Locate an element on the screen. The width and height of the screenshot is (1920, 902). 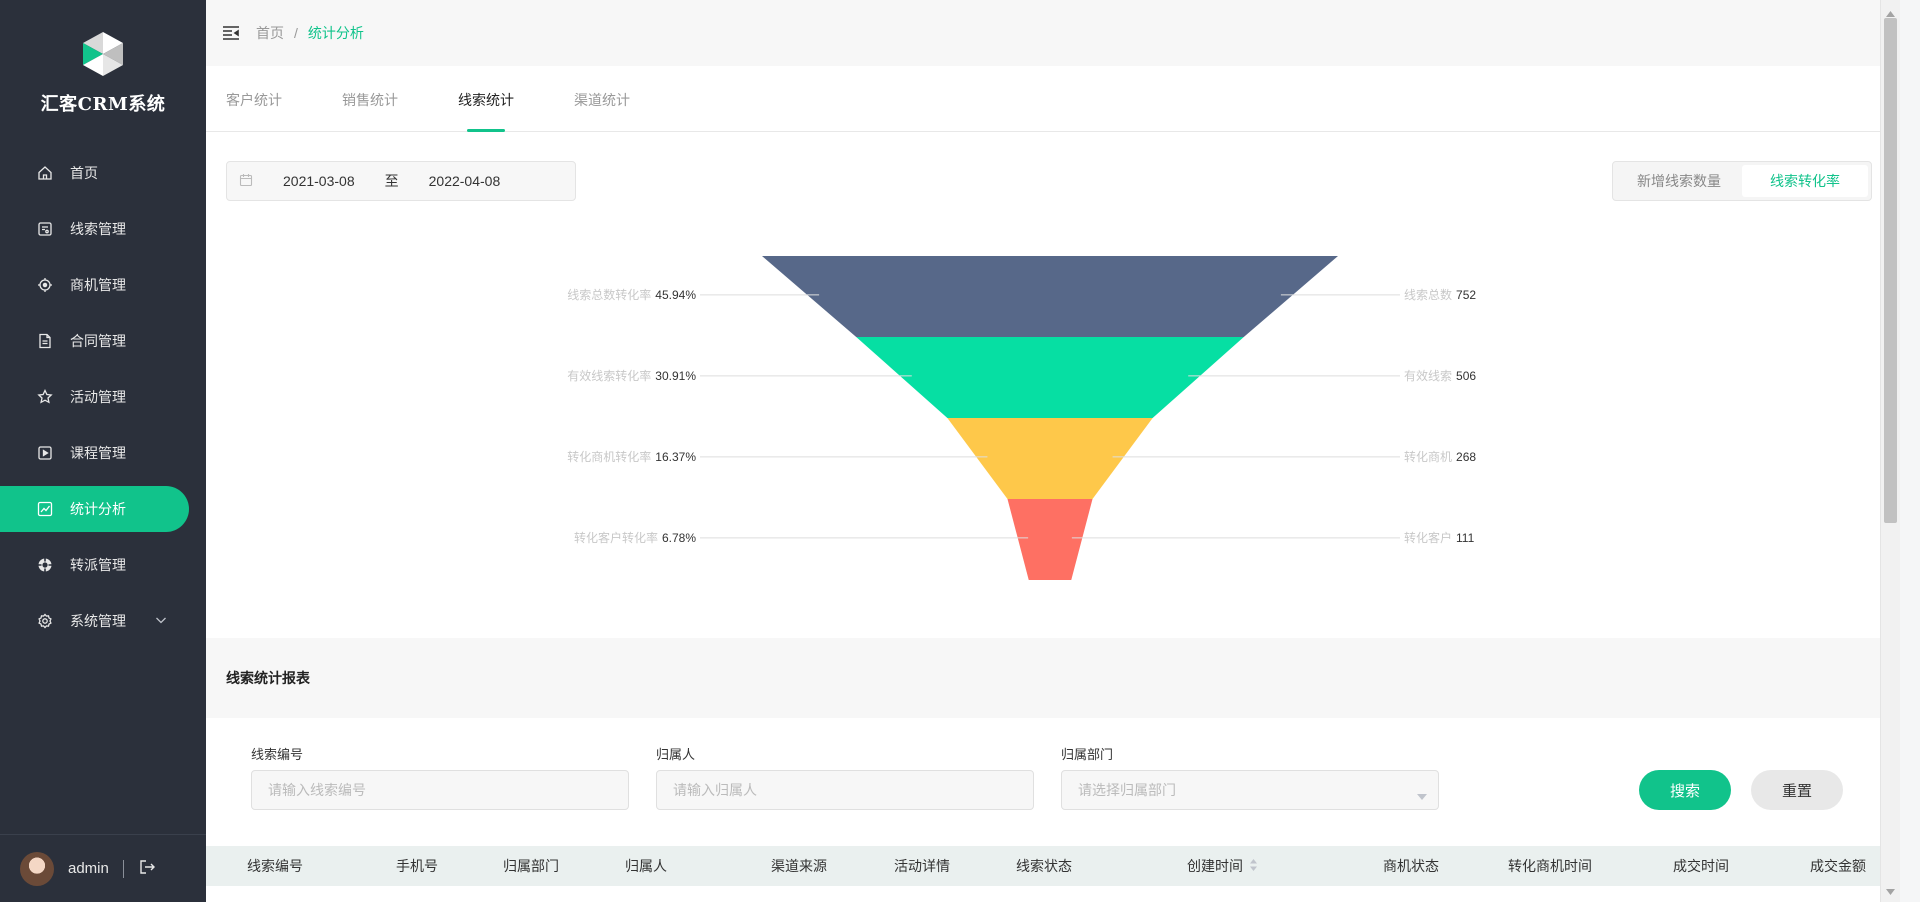
column-header-sortable: 创建时间 is located at coordinates (1222, 866).